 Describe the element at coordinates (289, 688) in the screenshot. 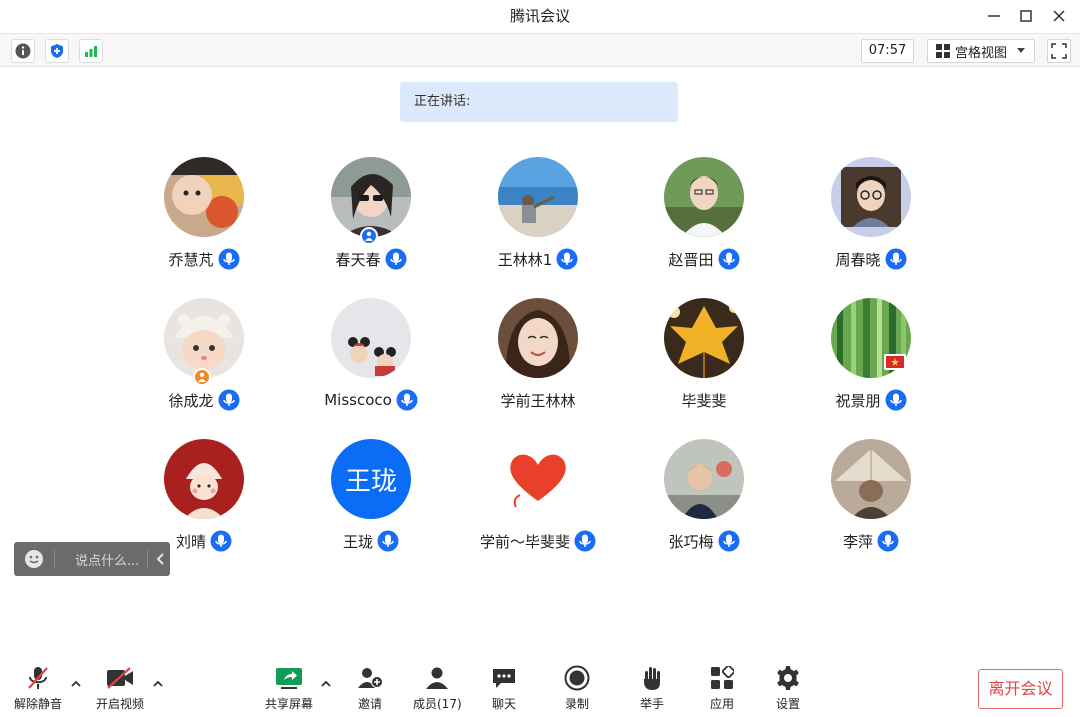

I see `share-screen-button: 共享屏幕` at that location.